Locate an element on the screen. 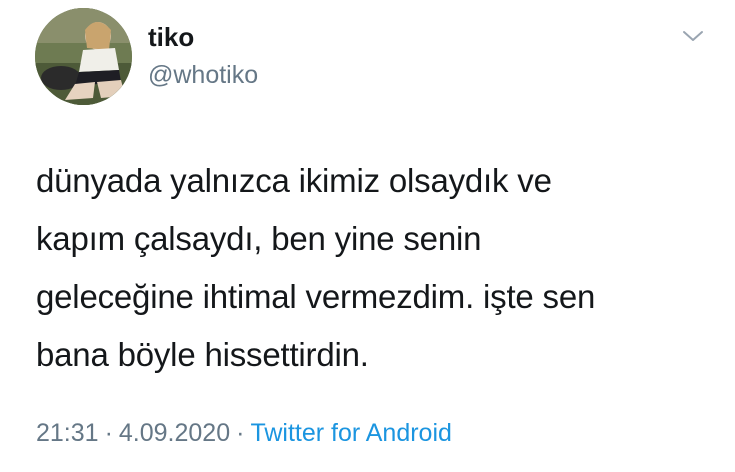  tweet-time: 21:31 is located at coordinates (67, 433).